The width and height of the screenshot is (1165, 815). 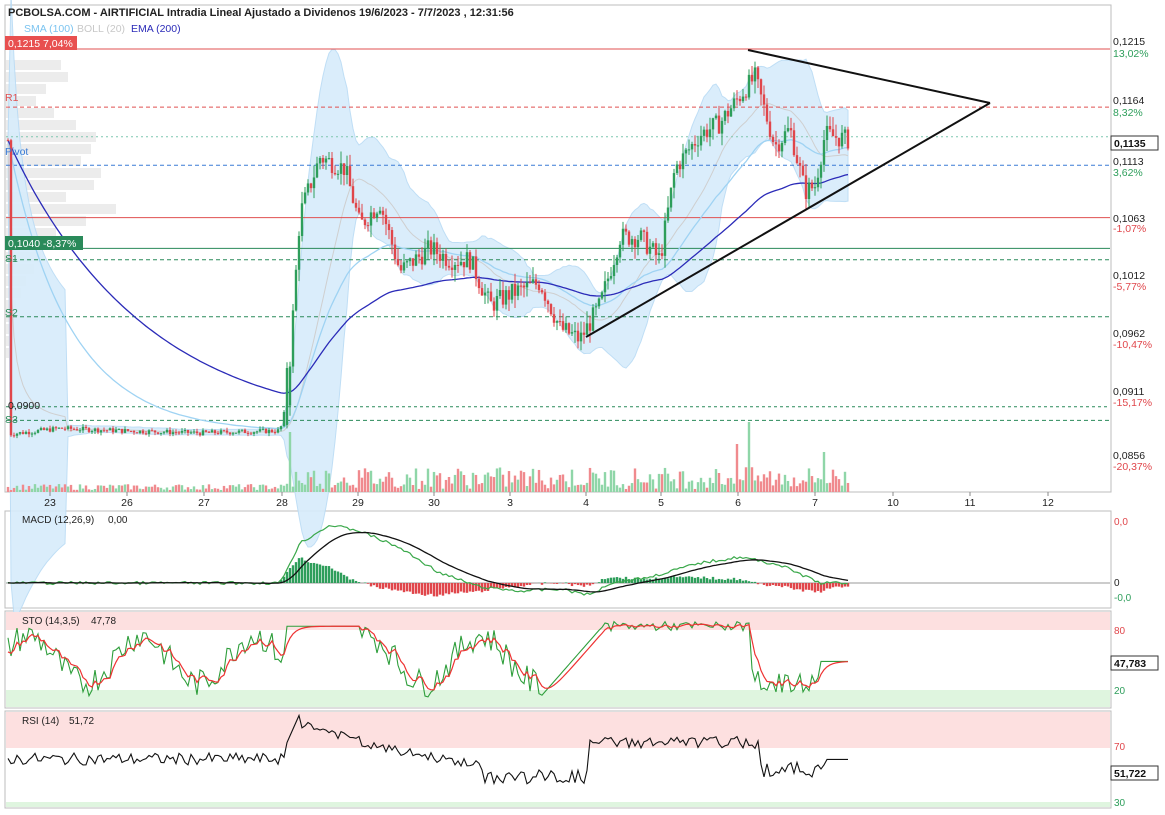 What do you see at coordinates (1129, 42) in the screenshot?
I see `axis-price-label: 0,1215` at bounding box center [1129, 42].